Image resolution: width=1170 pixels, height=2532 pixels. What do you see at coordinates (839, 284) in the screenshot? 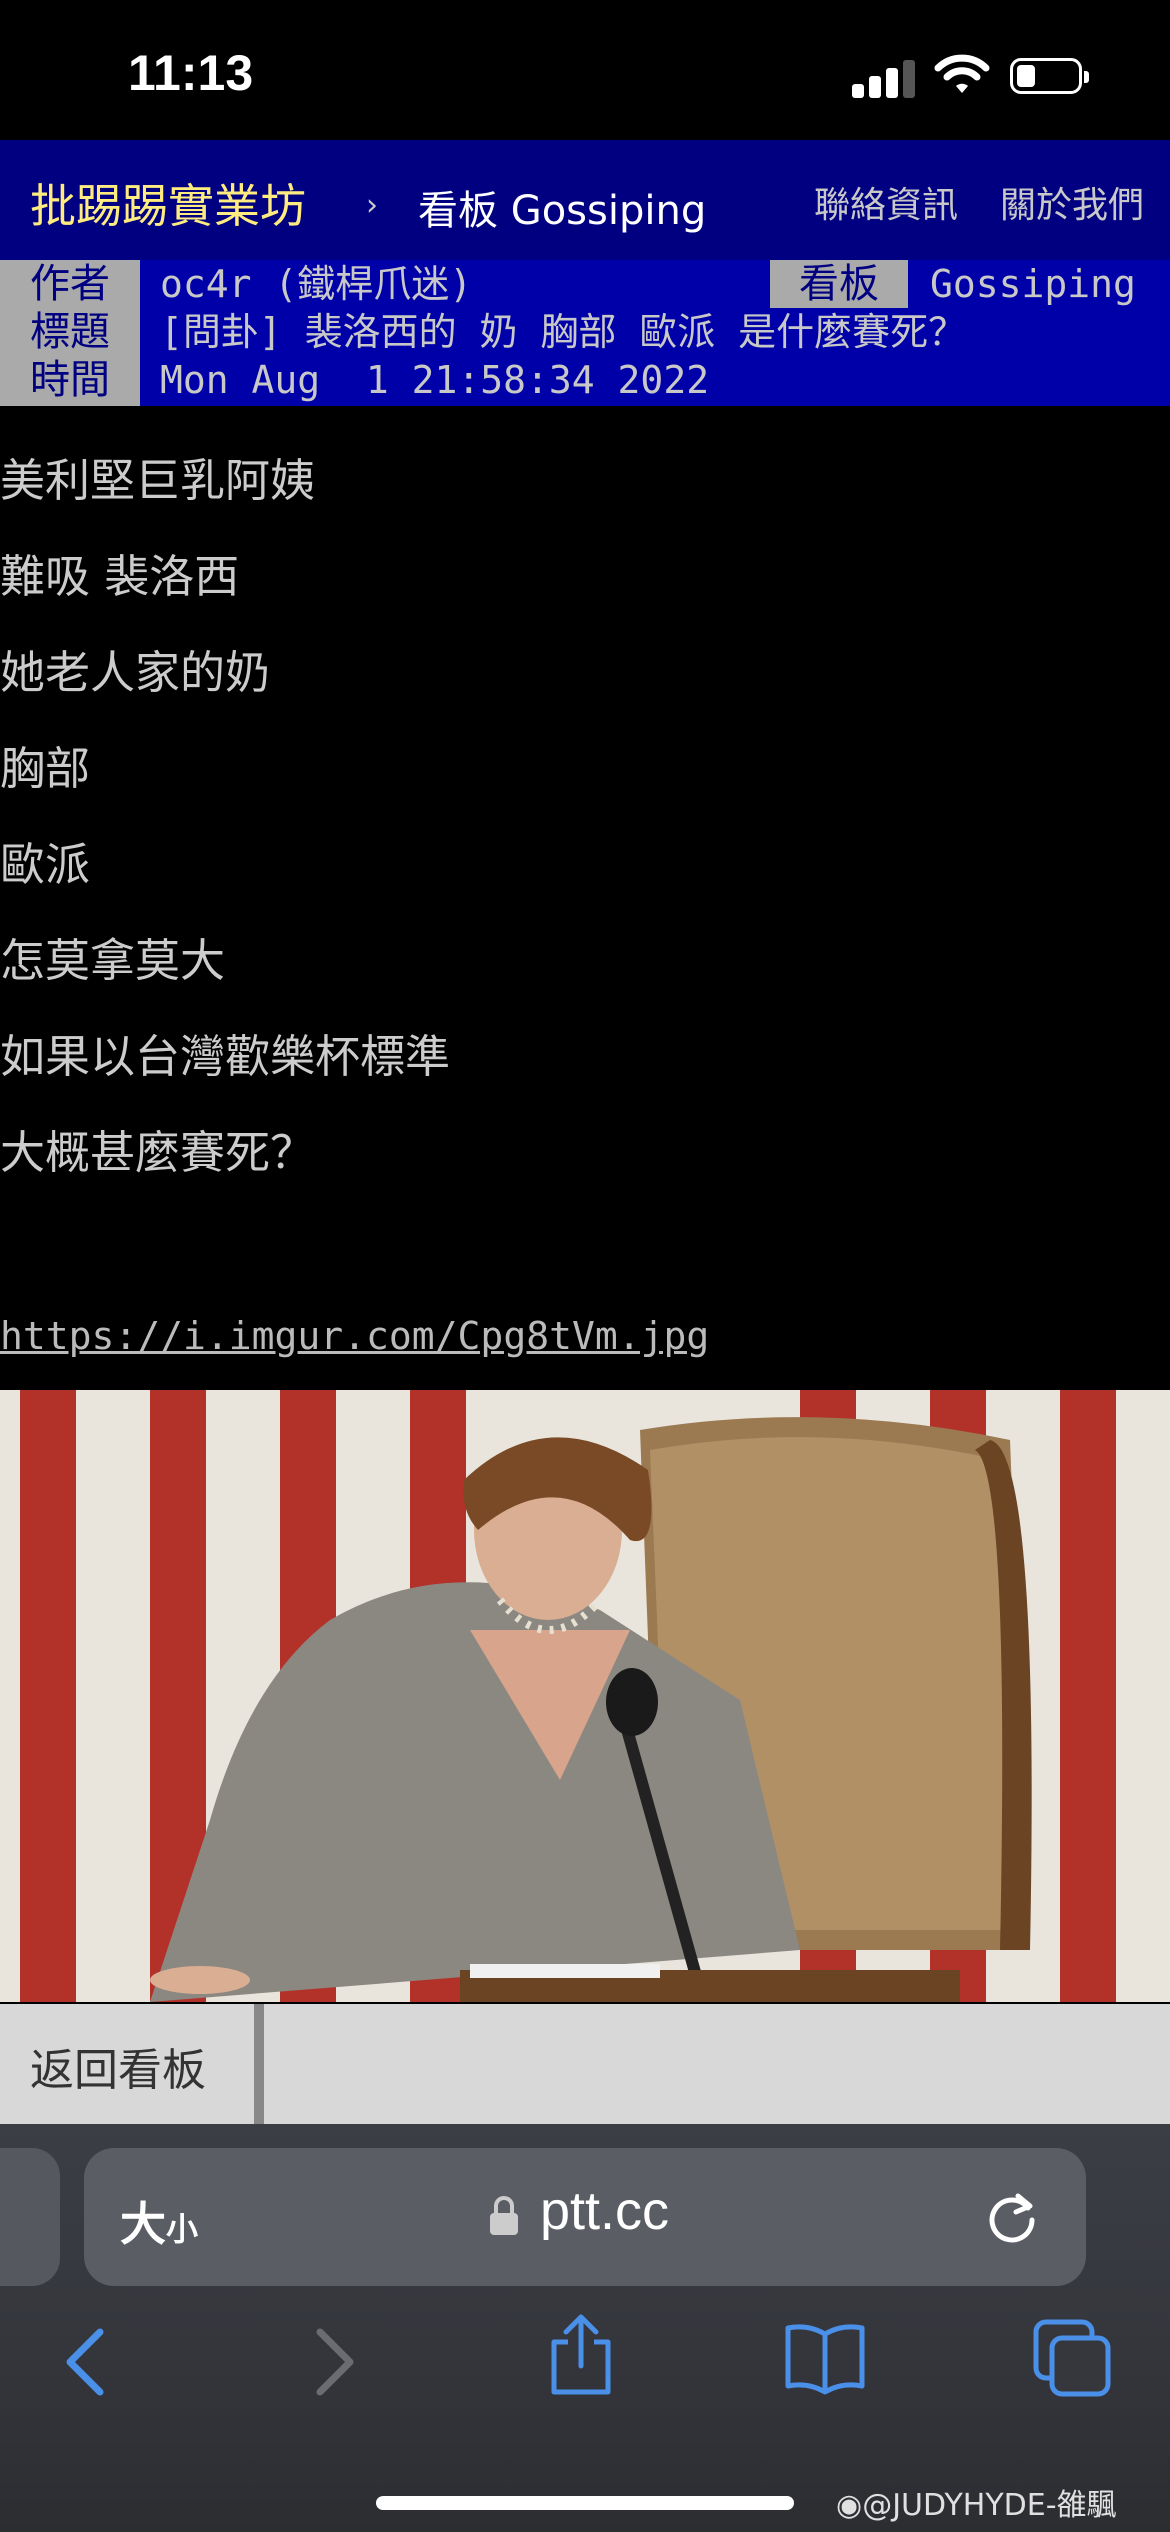
I see `board-label: 看板` at bounding box center [839, 284].